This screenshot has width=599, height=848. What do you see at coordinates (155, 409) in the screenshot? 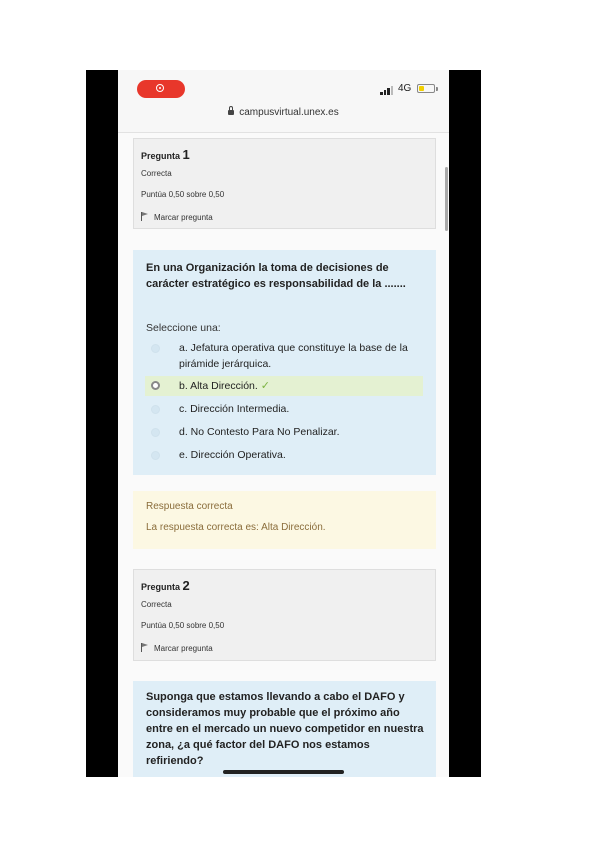
I see `option-c-radio` at bounding box center [155, 409].